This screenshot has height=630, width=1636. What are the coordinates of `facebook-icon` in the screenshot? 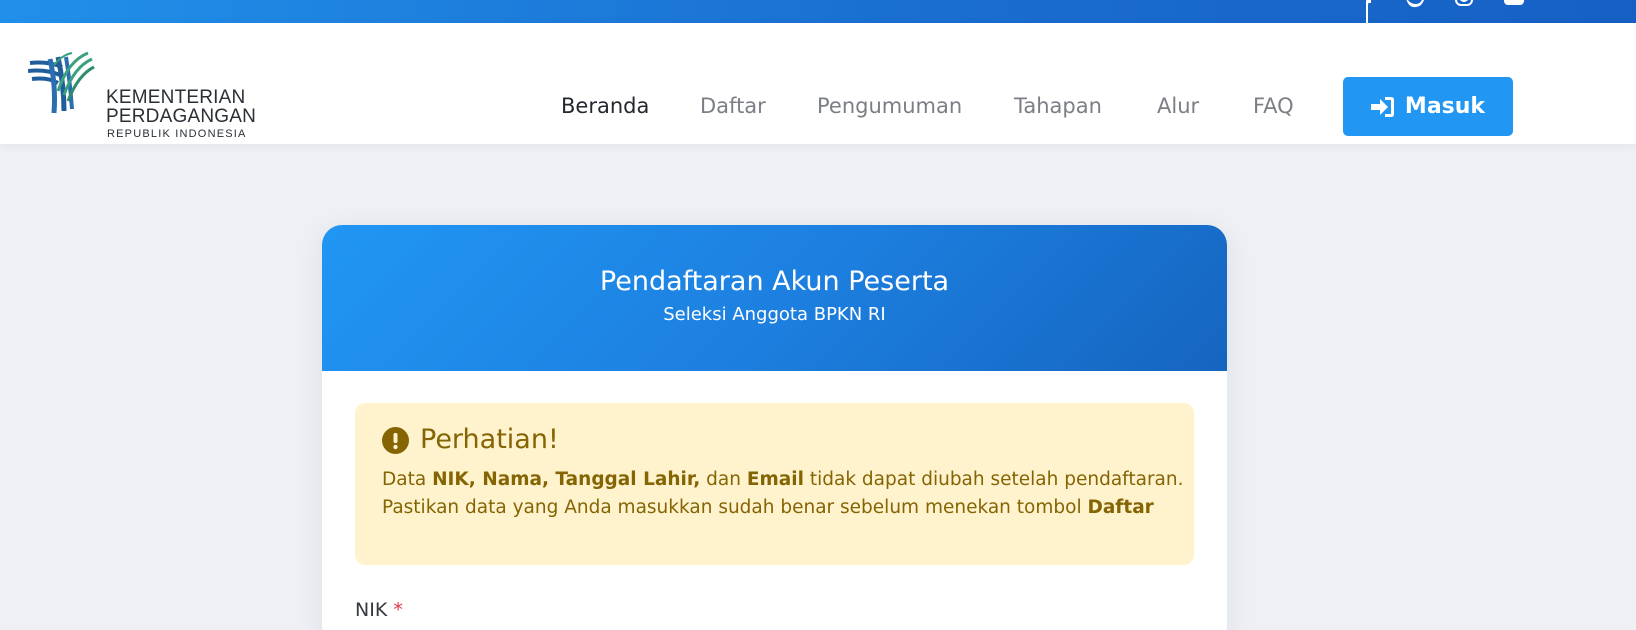 It's located at (1368, 11).